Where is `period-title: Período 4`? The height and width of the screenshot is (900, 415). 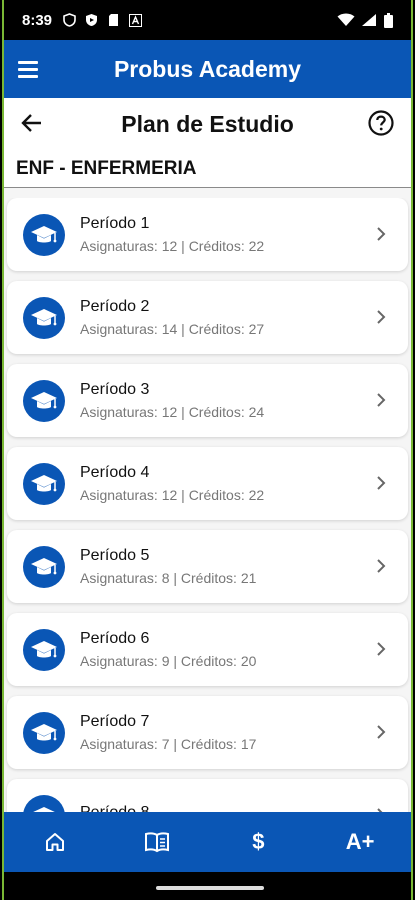 period-title: Período 4 is located at coordinates (115, 472).